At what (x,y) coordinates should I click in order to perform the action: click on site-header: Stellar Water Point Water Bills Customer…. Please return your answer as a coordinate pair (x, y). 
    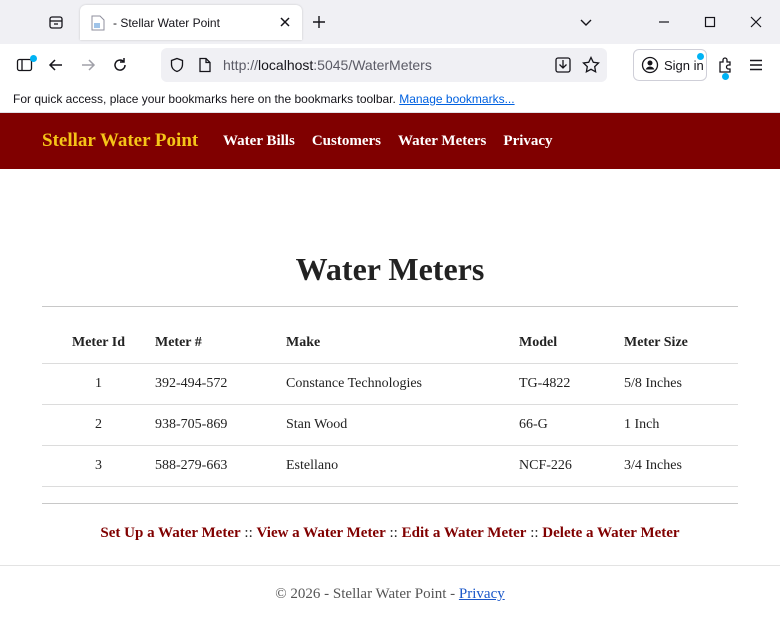
    Looking at the image, I should click on (390, 141).